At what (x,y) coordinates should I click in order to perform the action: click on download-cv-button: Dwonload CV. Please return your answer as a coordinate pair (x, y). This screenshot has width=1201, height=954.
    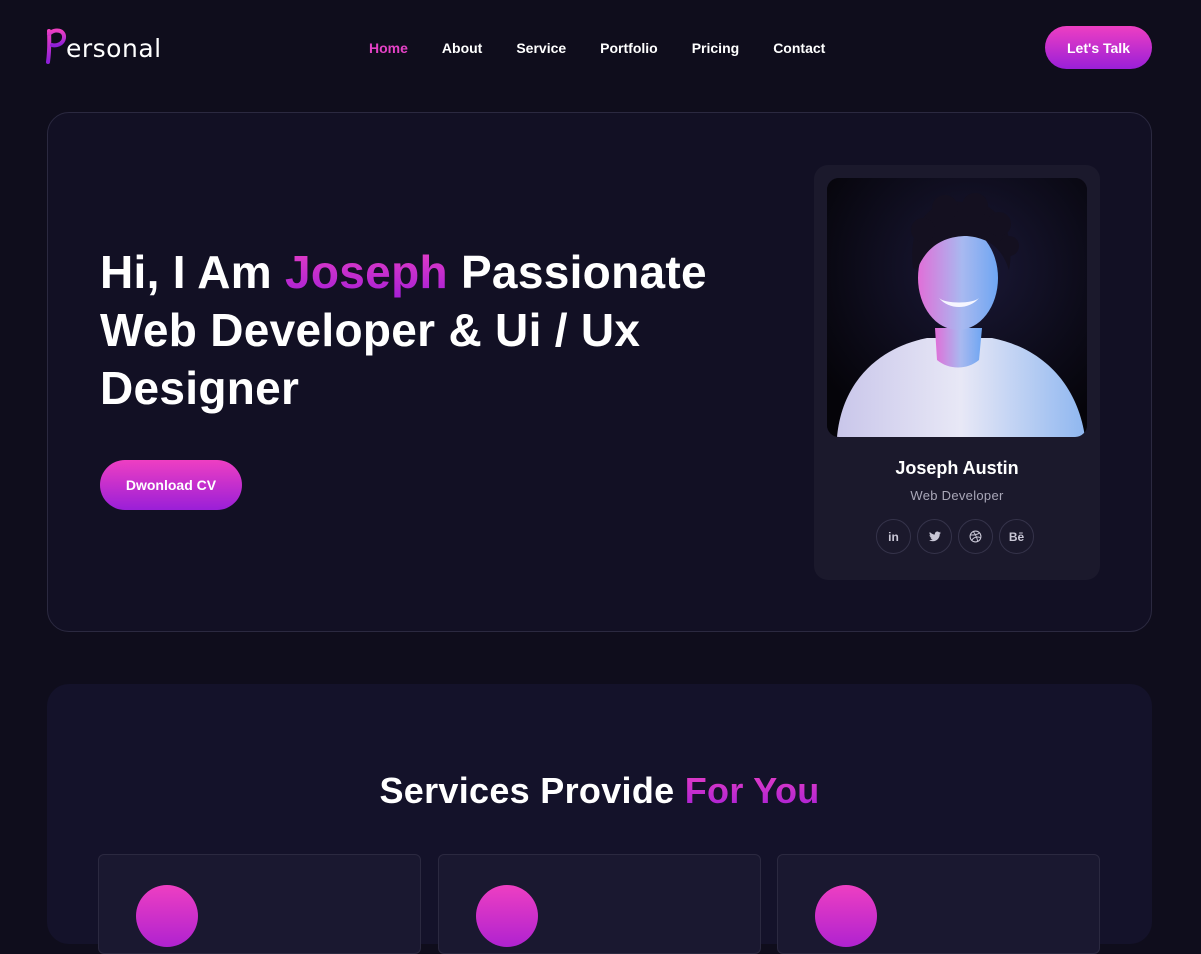
    Looking at the image, I should click on (171, 485).